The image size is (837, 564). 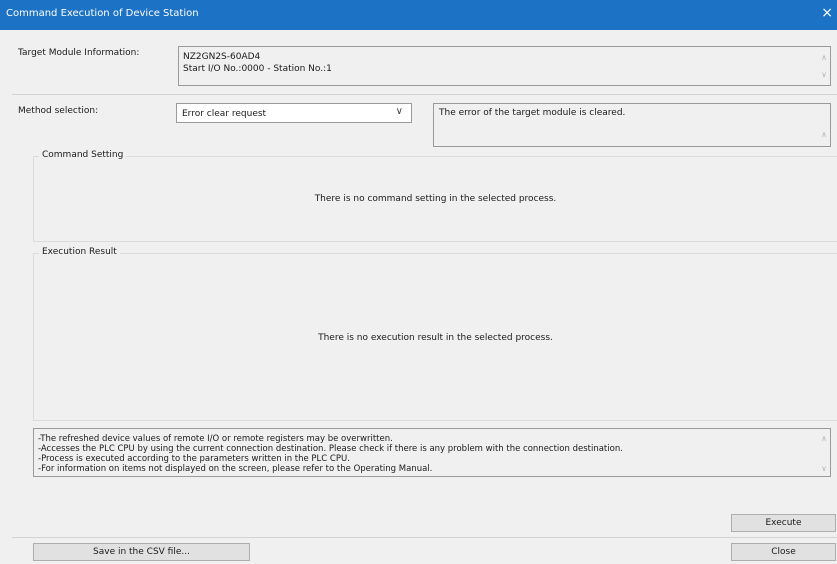 I want to click on execute-button: Execute, so click(x=783, y=523).